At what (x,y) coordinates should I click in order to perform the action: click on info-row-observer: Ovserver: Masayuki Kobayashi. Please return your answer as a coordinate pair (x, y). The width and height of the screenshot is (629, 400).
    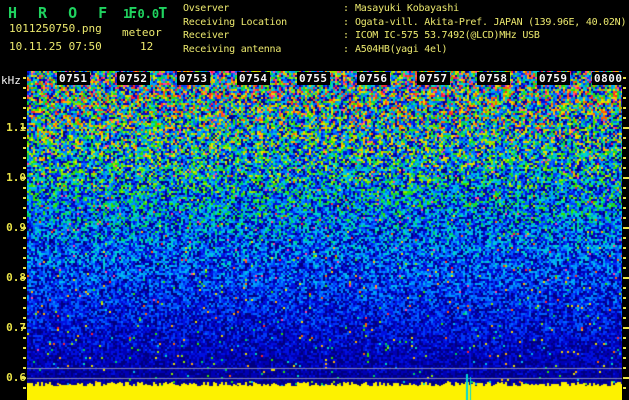
    Looking at the image, I should click on (406, 9).